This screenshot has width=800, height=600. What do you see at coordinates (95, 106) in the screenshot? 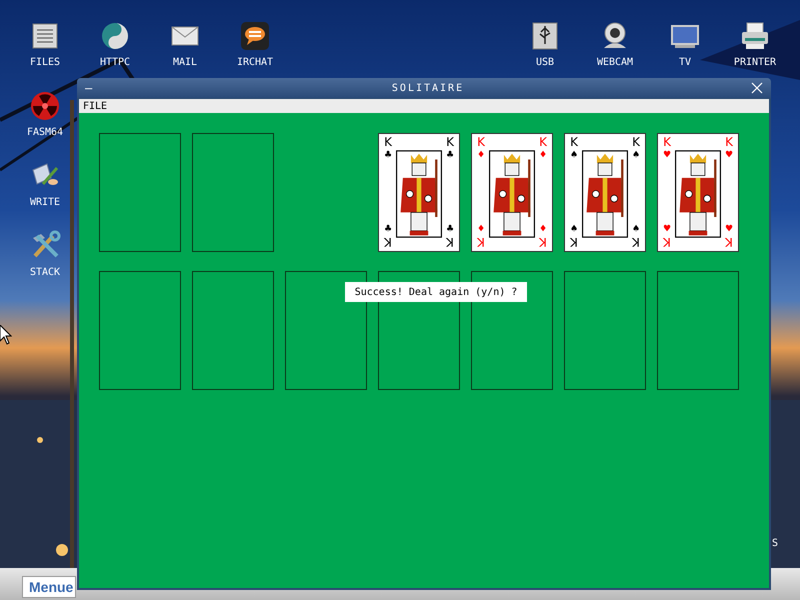
I see `menu-item: FILE` at bounding box center [95, 106].